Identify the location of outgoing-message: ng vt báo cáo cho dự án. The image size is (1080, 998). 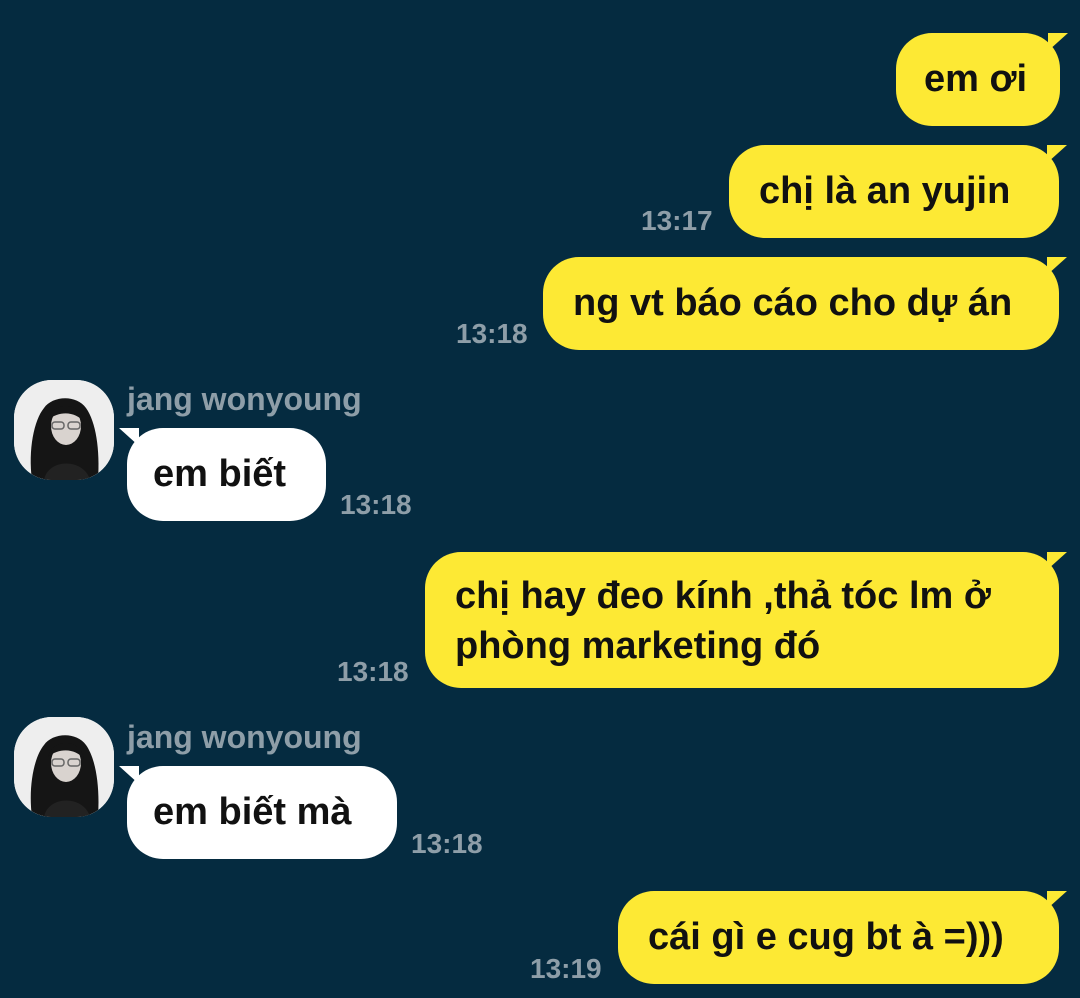
(805, 303).